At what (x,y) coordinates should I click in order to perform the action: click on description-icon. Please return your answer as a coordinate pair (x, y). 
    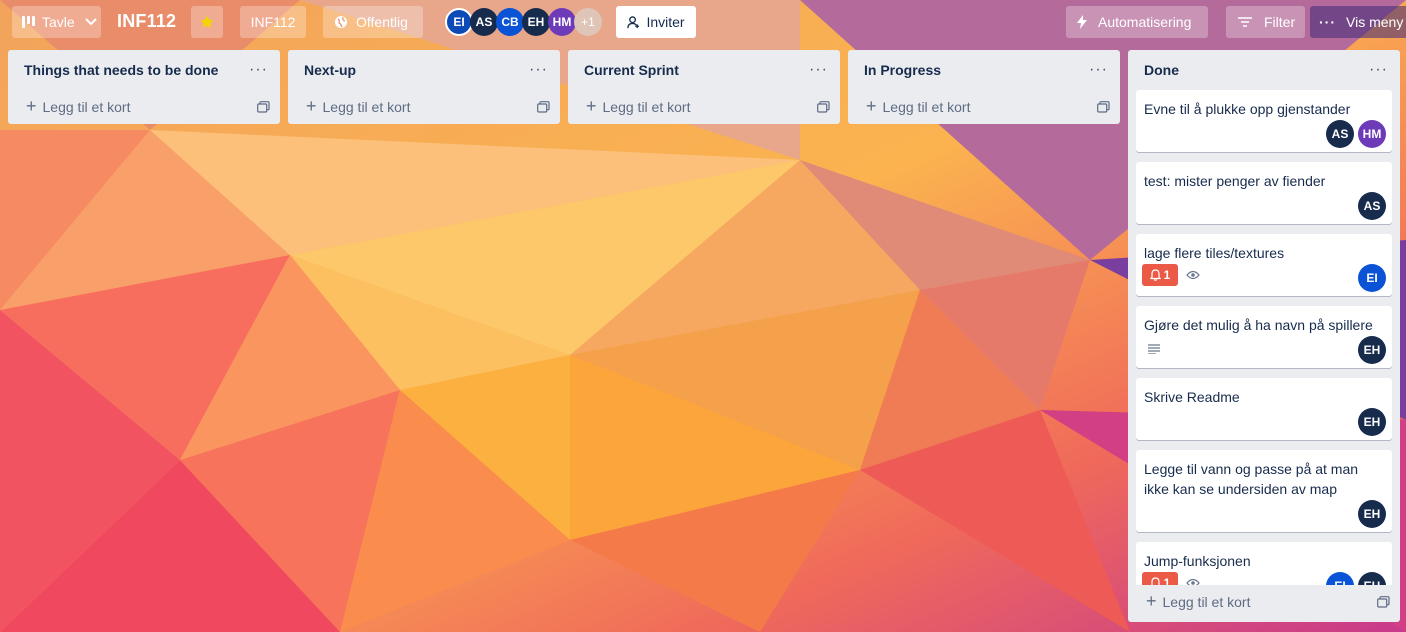
    Looking at the image, I should click on (1154, 349).